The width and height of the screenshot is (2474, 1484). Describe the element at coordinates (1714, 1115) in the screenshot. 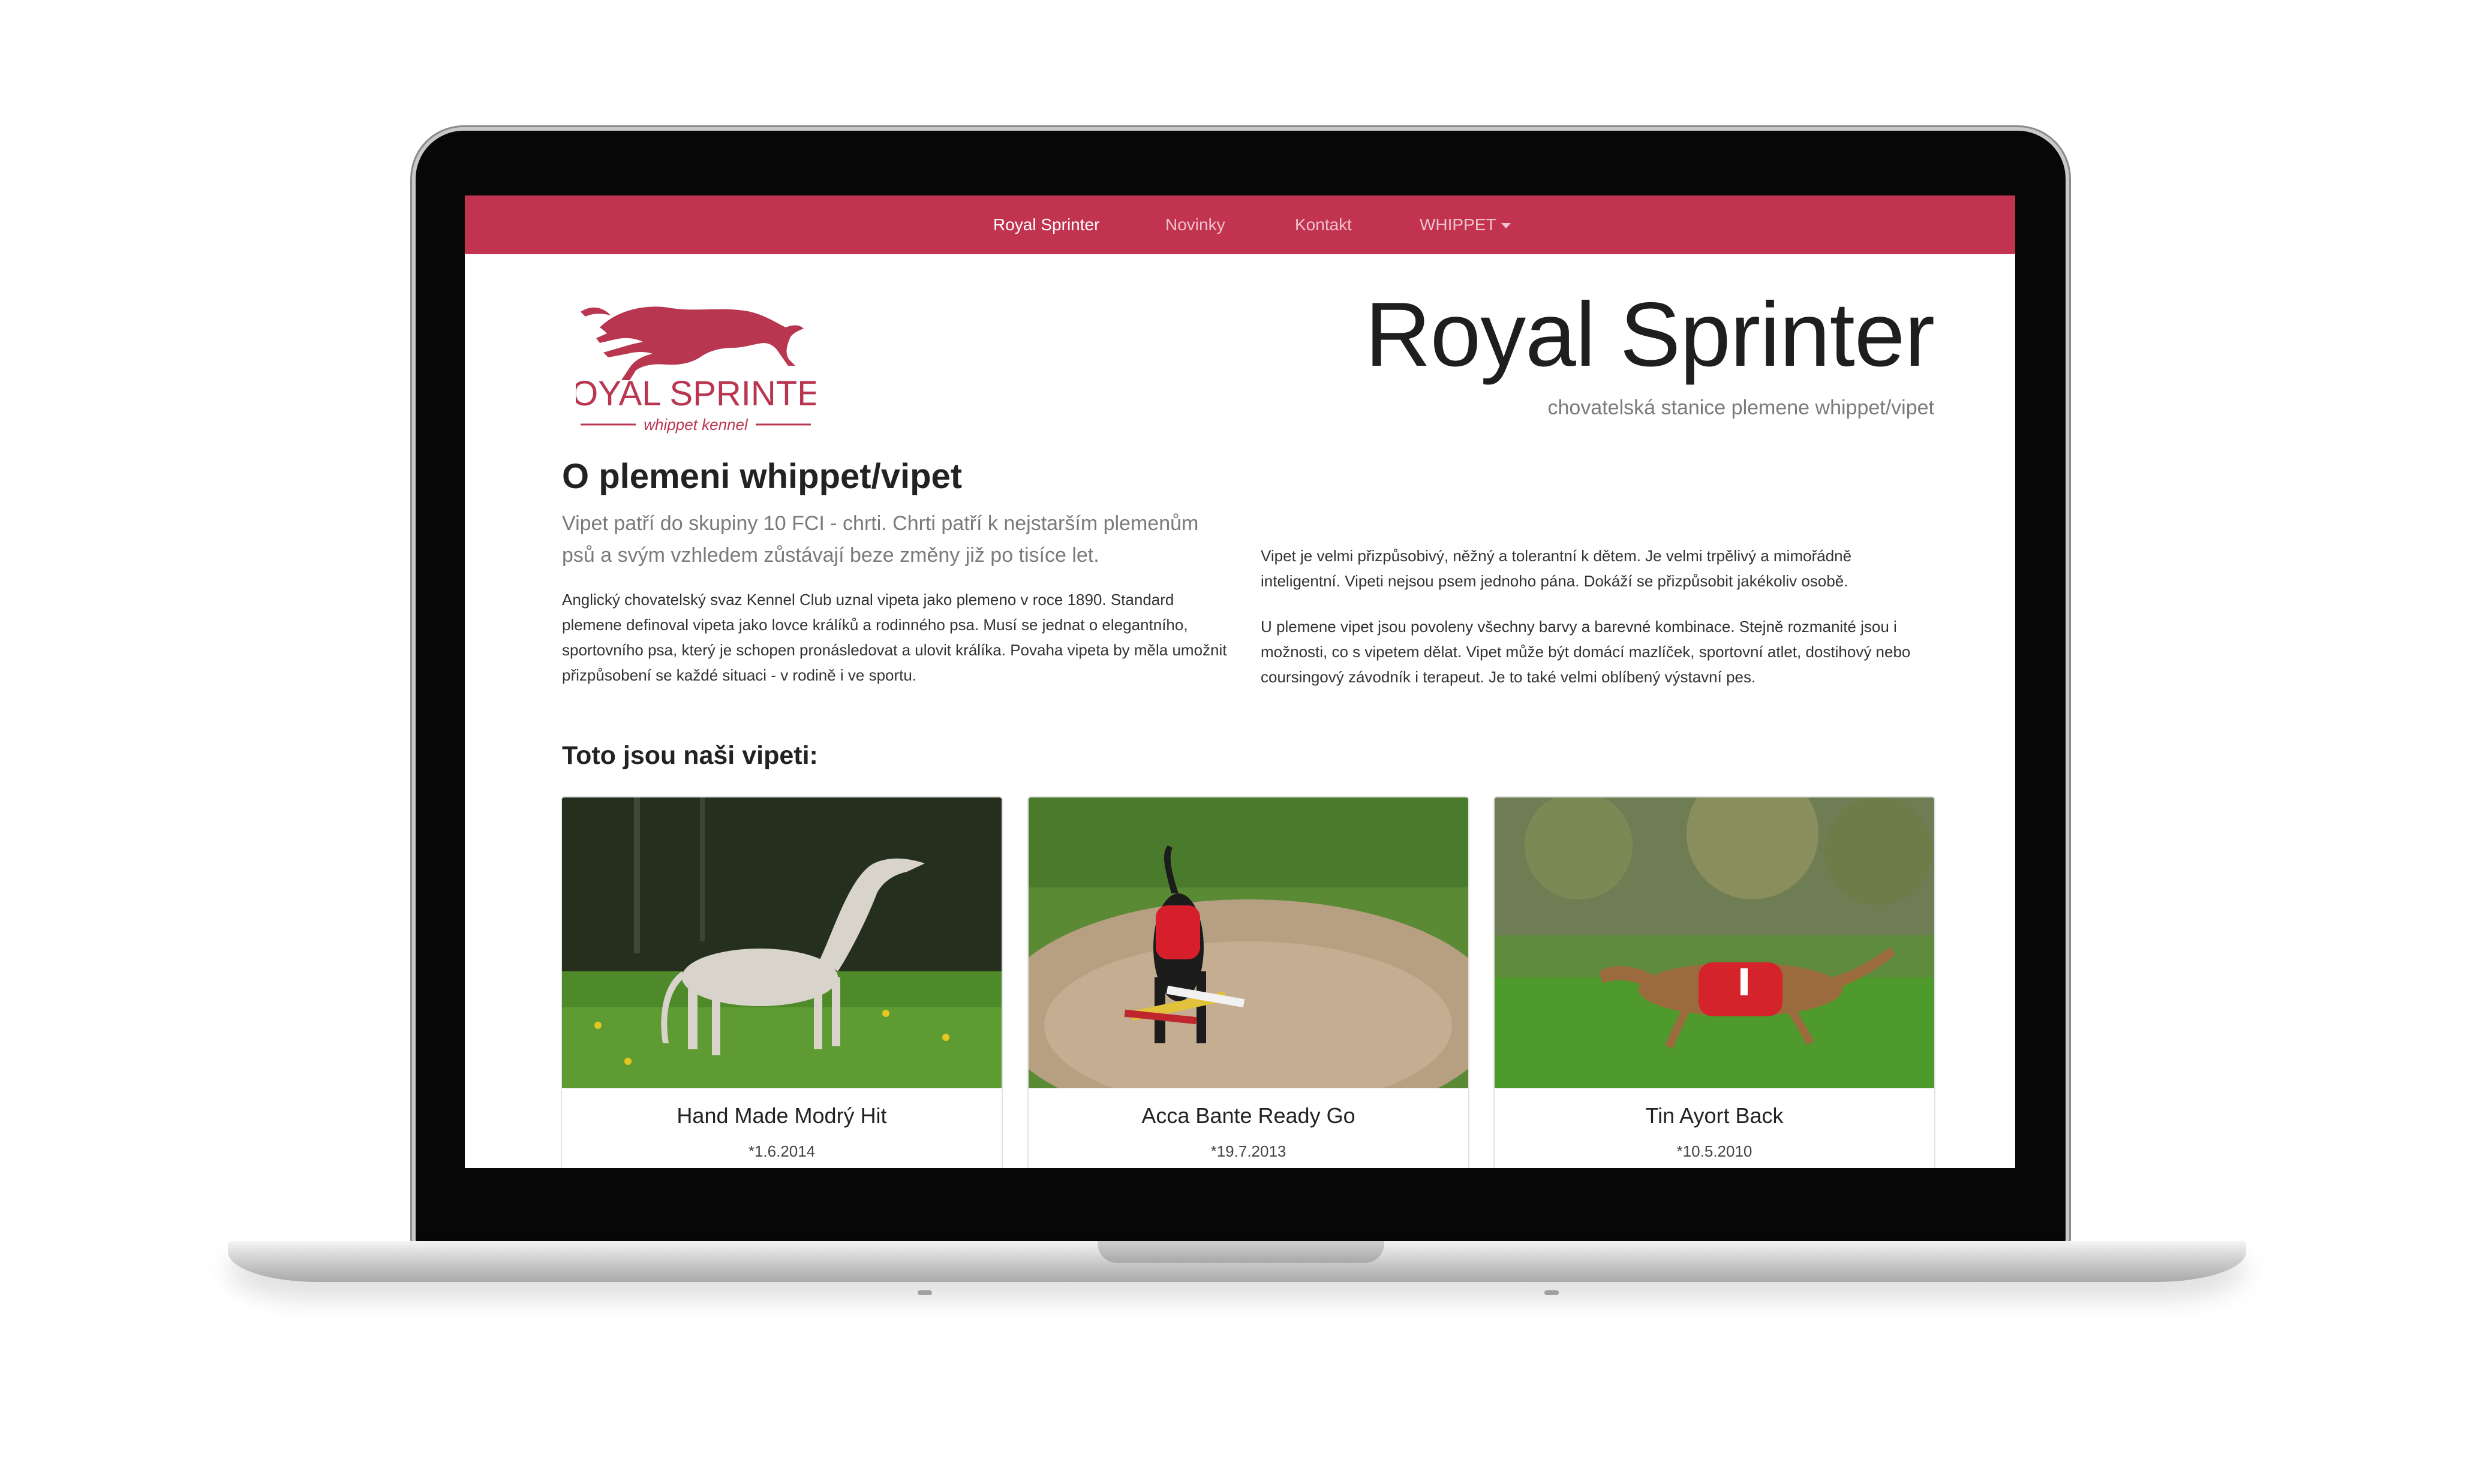

I see `dog-name: Tin Ayort Back` at that location.